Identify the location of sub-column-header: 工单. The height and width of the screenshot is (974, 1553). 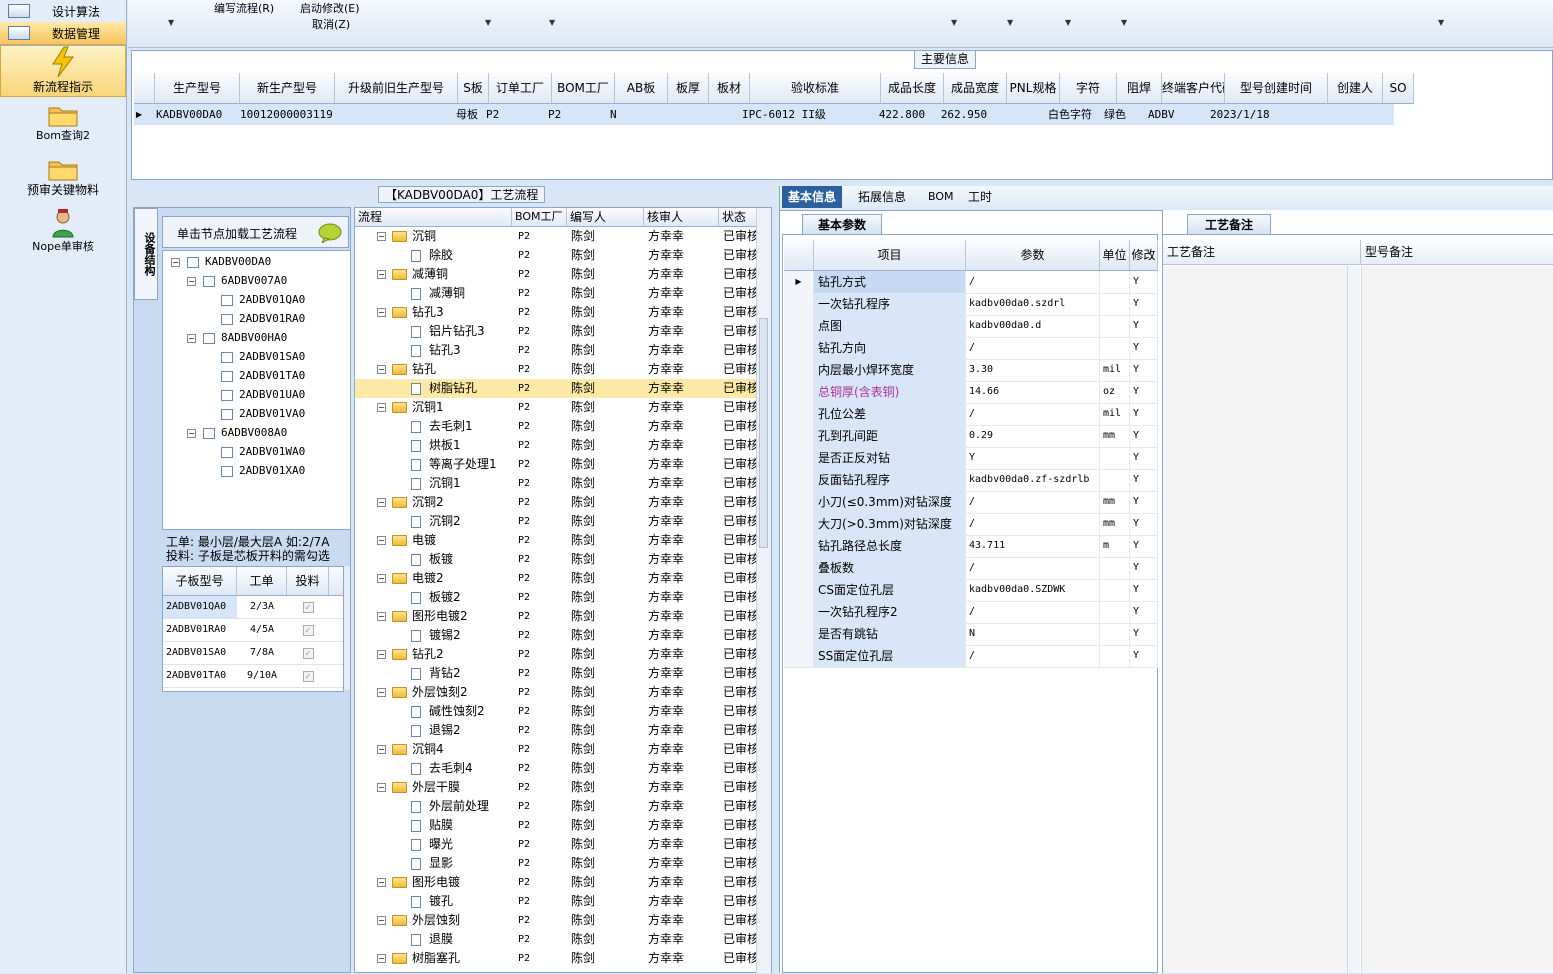
(262, 581).